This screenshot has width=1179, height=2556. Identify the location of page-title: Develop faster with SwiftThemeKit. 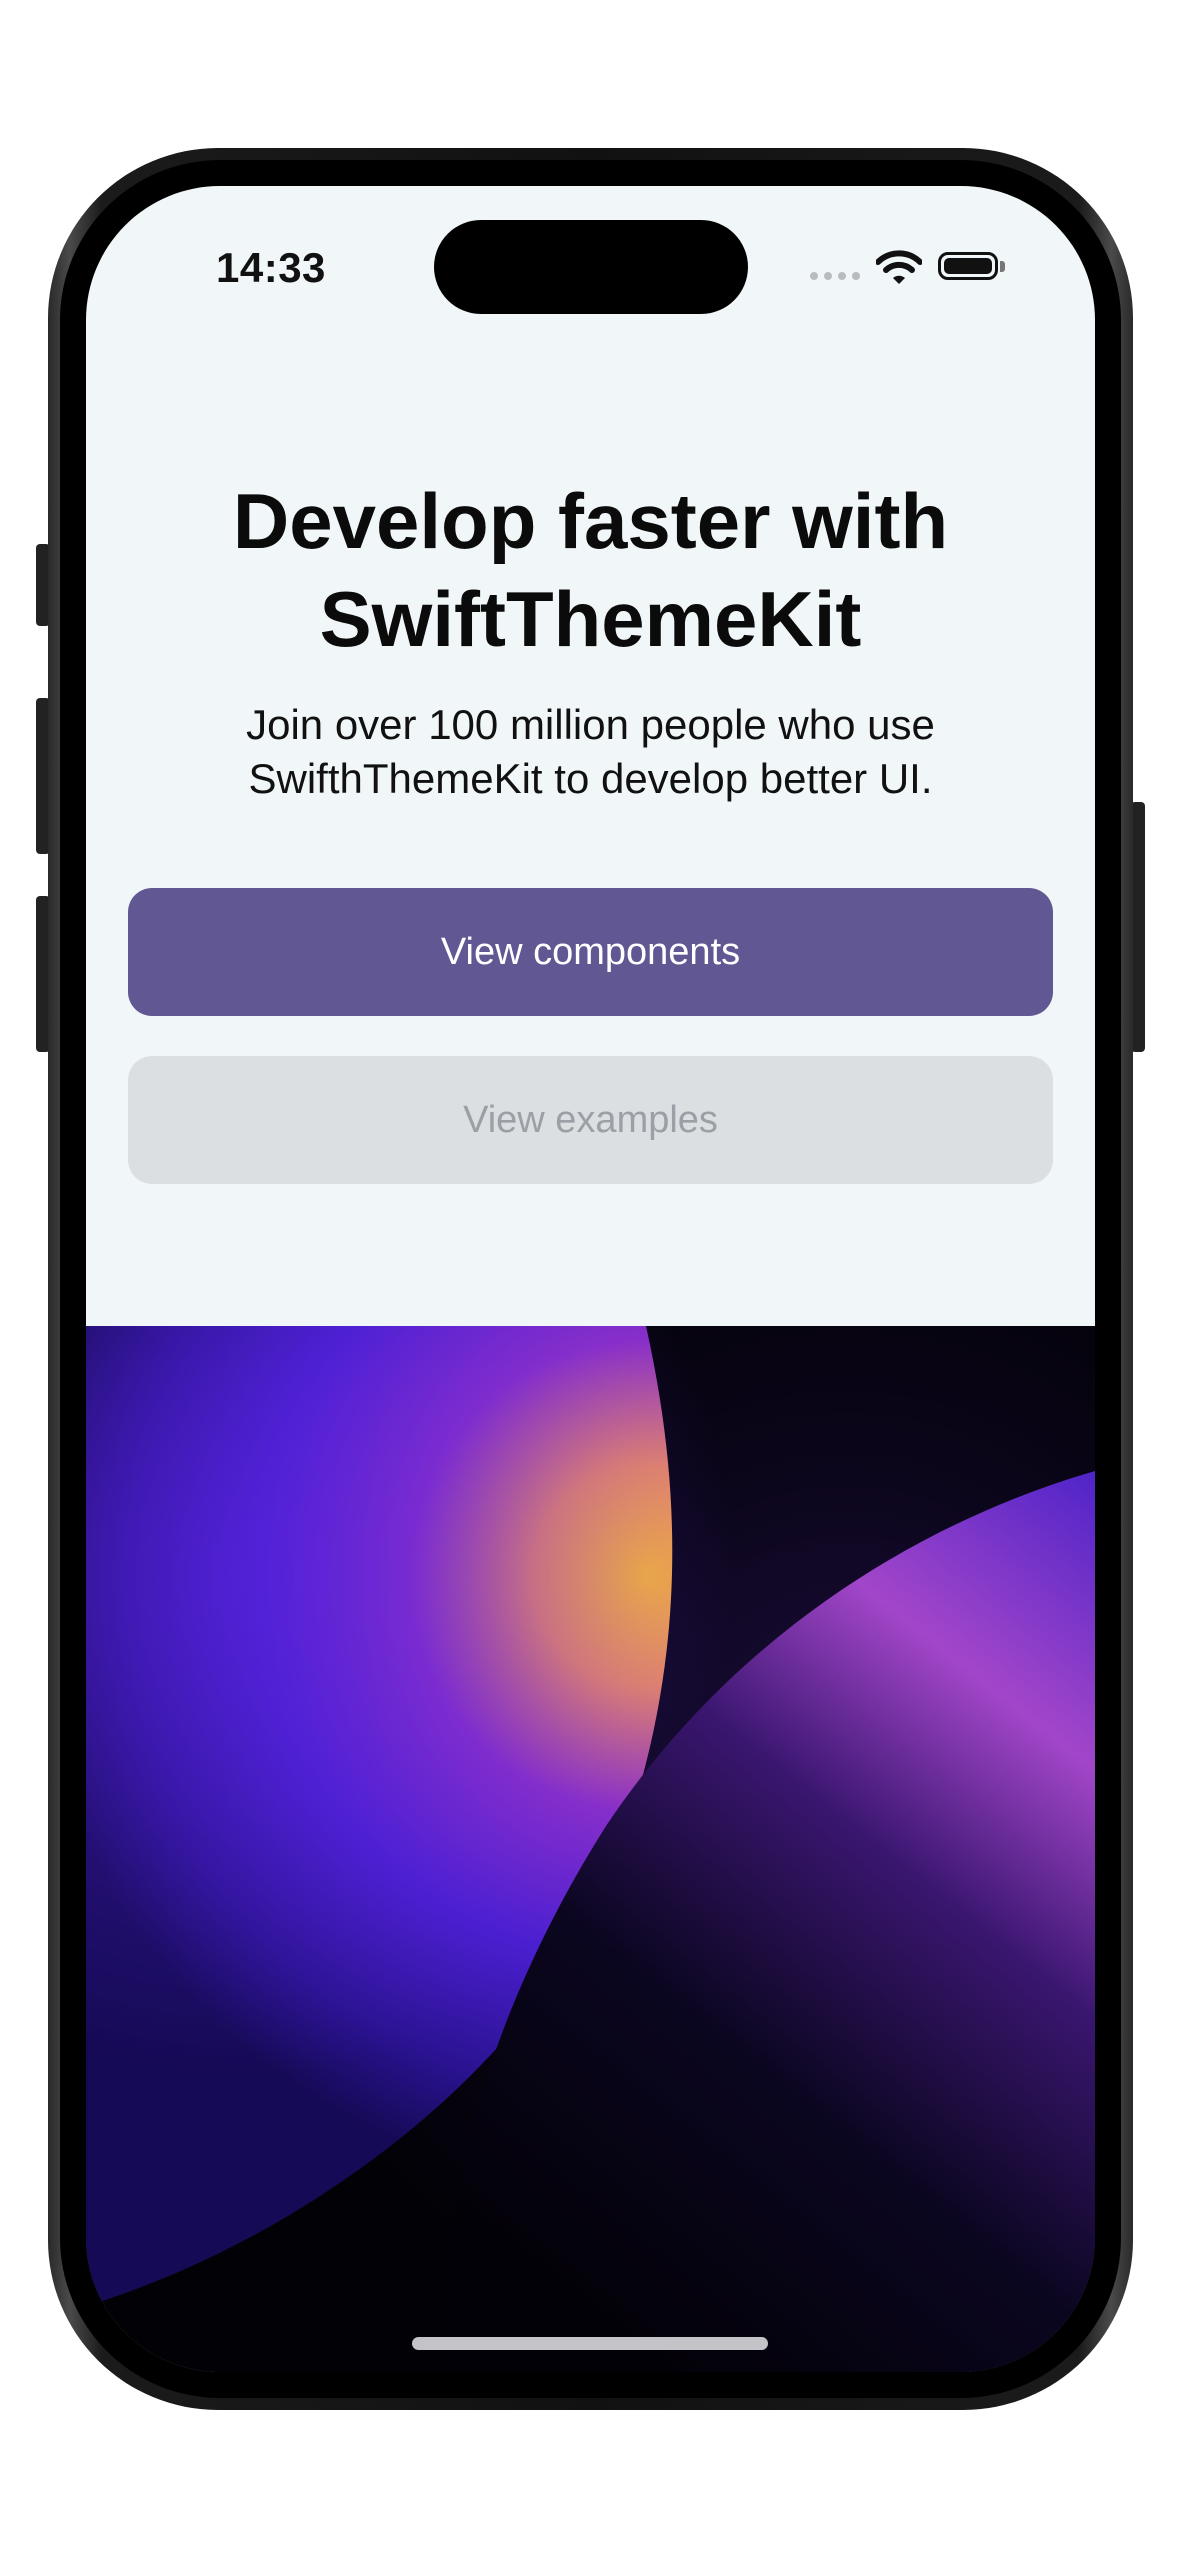
(590, 570).